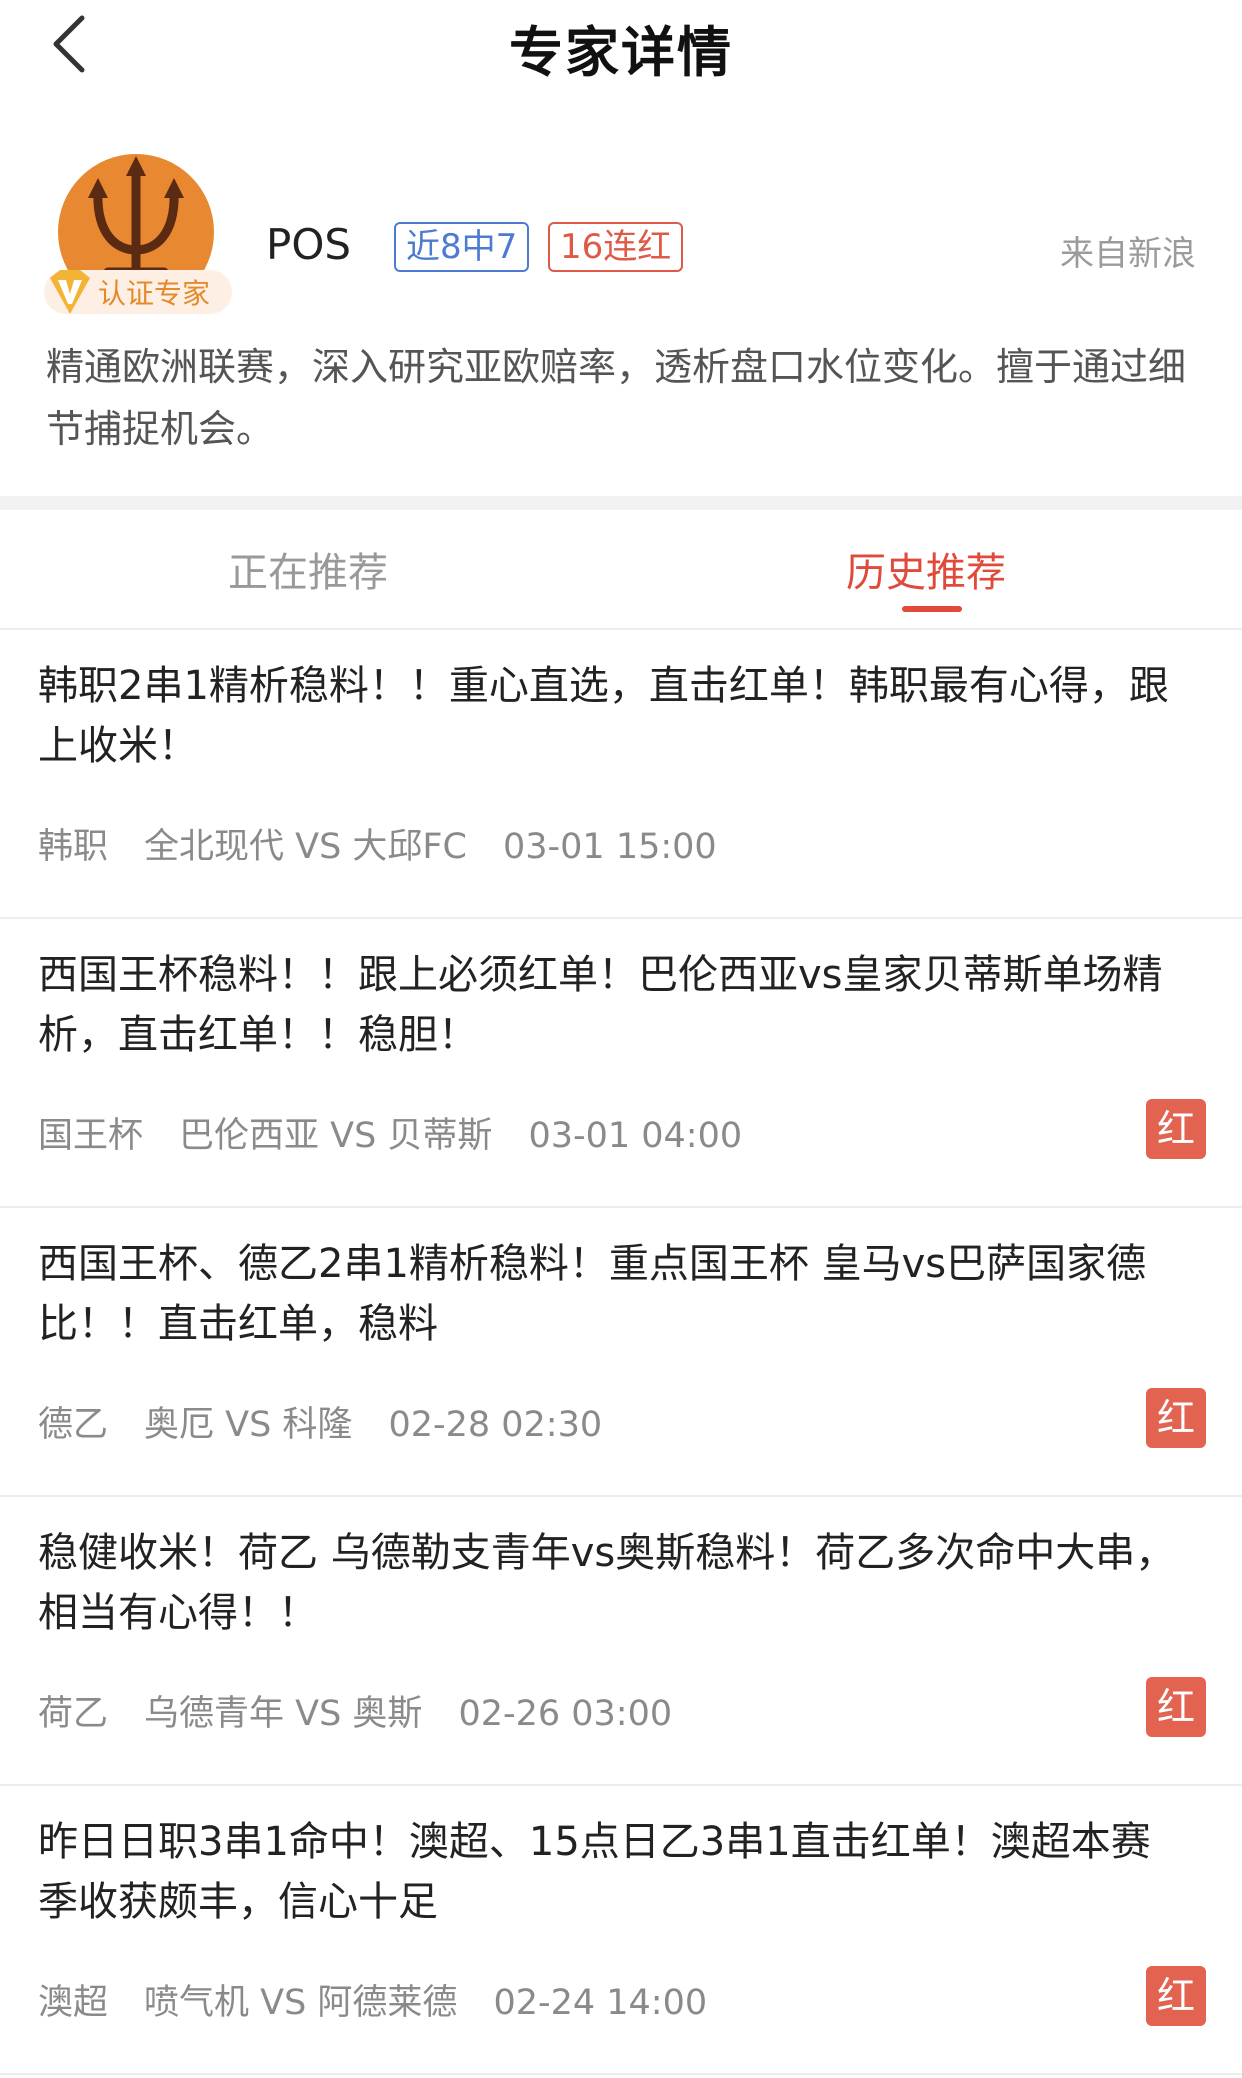  What do you see at coordinates (621, 570) in the screenshot?
I see `tab-bar: 正在推荐 历史推荐` at bounding box center [621, 570].